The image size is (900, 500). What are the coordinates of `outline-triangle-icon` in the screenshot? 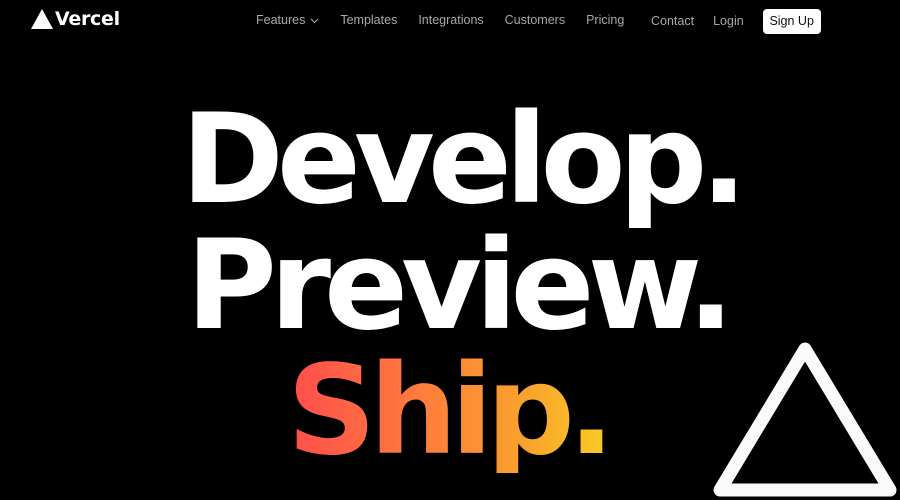 It's located at (805, 419).